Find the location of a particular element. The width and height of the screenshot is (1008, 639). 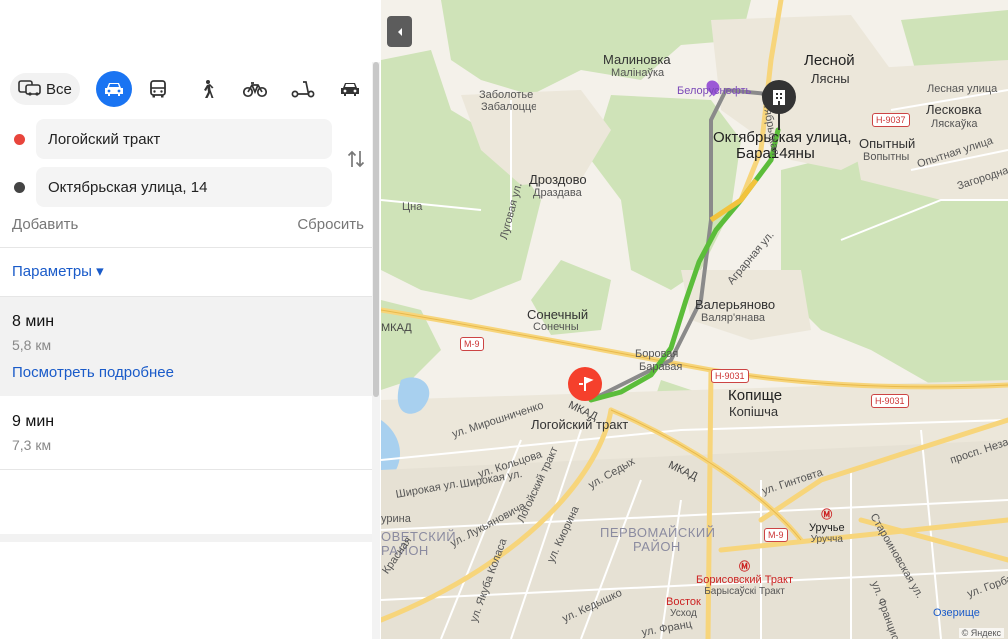

route-actions: Добавить Сбросить is located at coordinates (188, 226).